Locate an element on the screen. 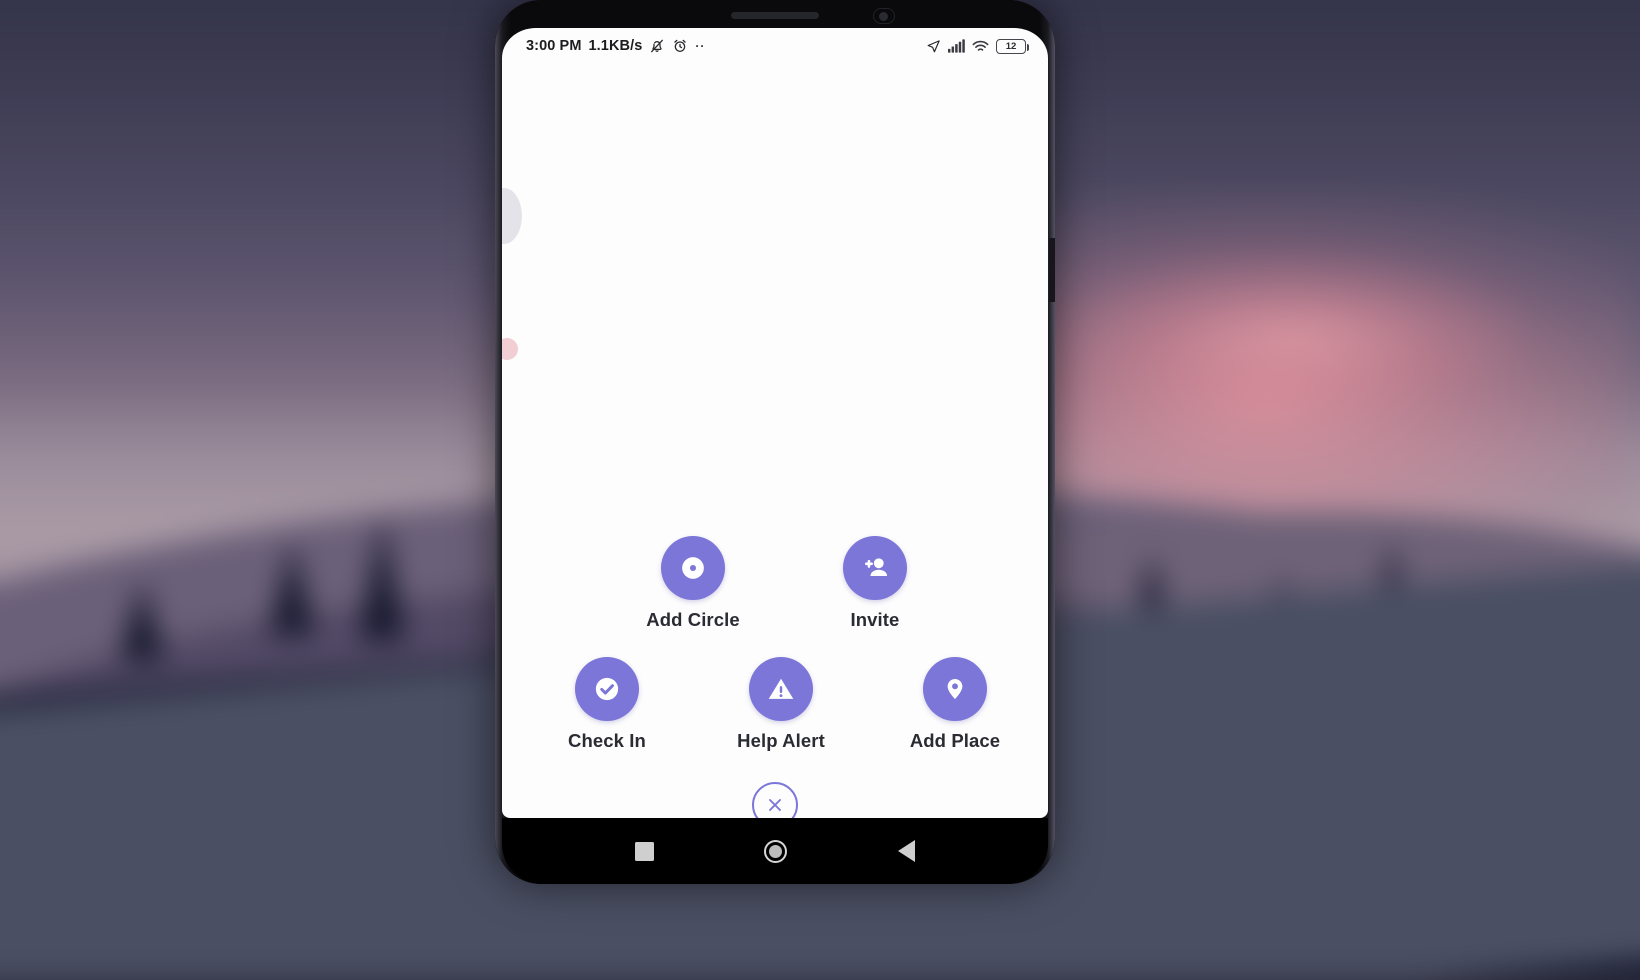  home-circle-icon is located at coordinates (775, 851).